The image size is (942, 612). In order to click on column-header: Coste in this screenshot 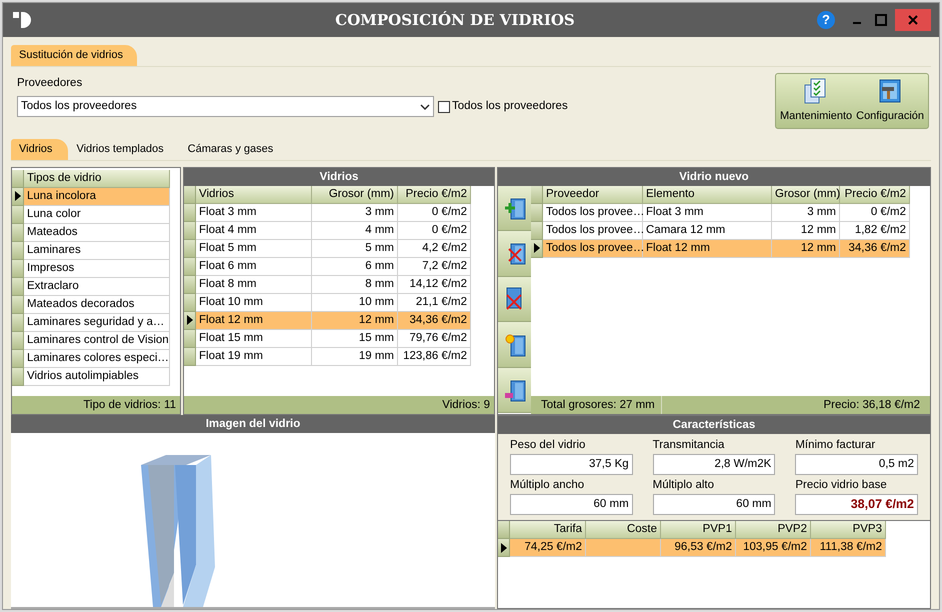, I will do `click(623, 530)`.